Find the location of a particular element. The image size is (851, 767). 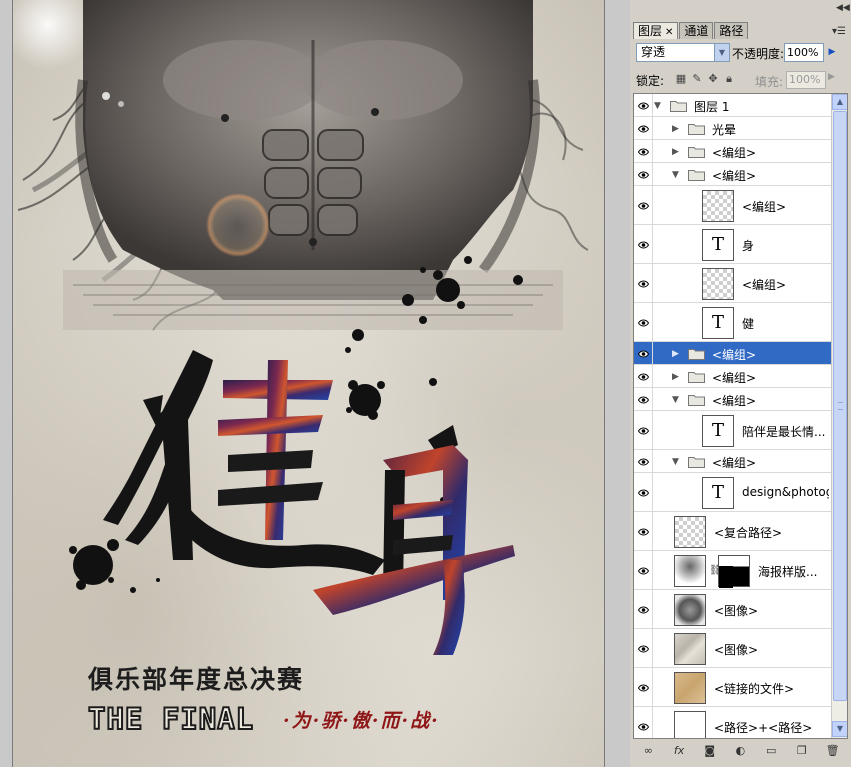

layers-scrollbar: ▲ ▼ is located at coordinates (839, 416).